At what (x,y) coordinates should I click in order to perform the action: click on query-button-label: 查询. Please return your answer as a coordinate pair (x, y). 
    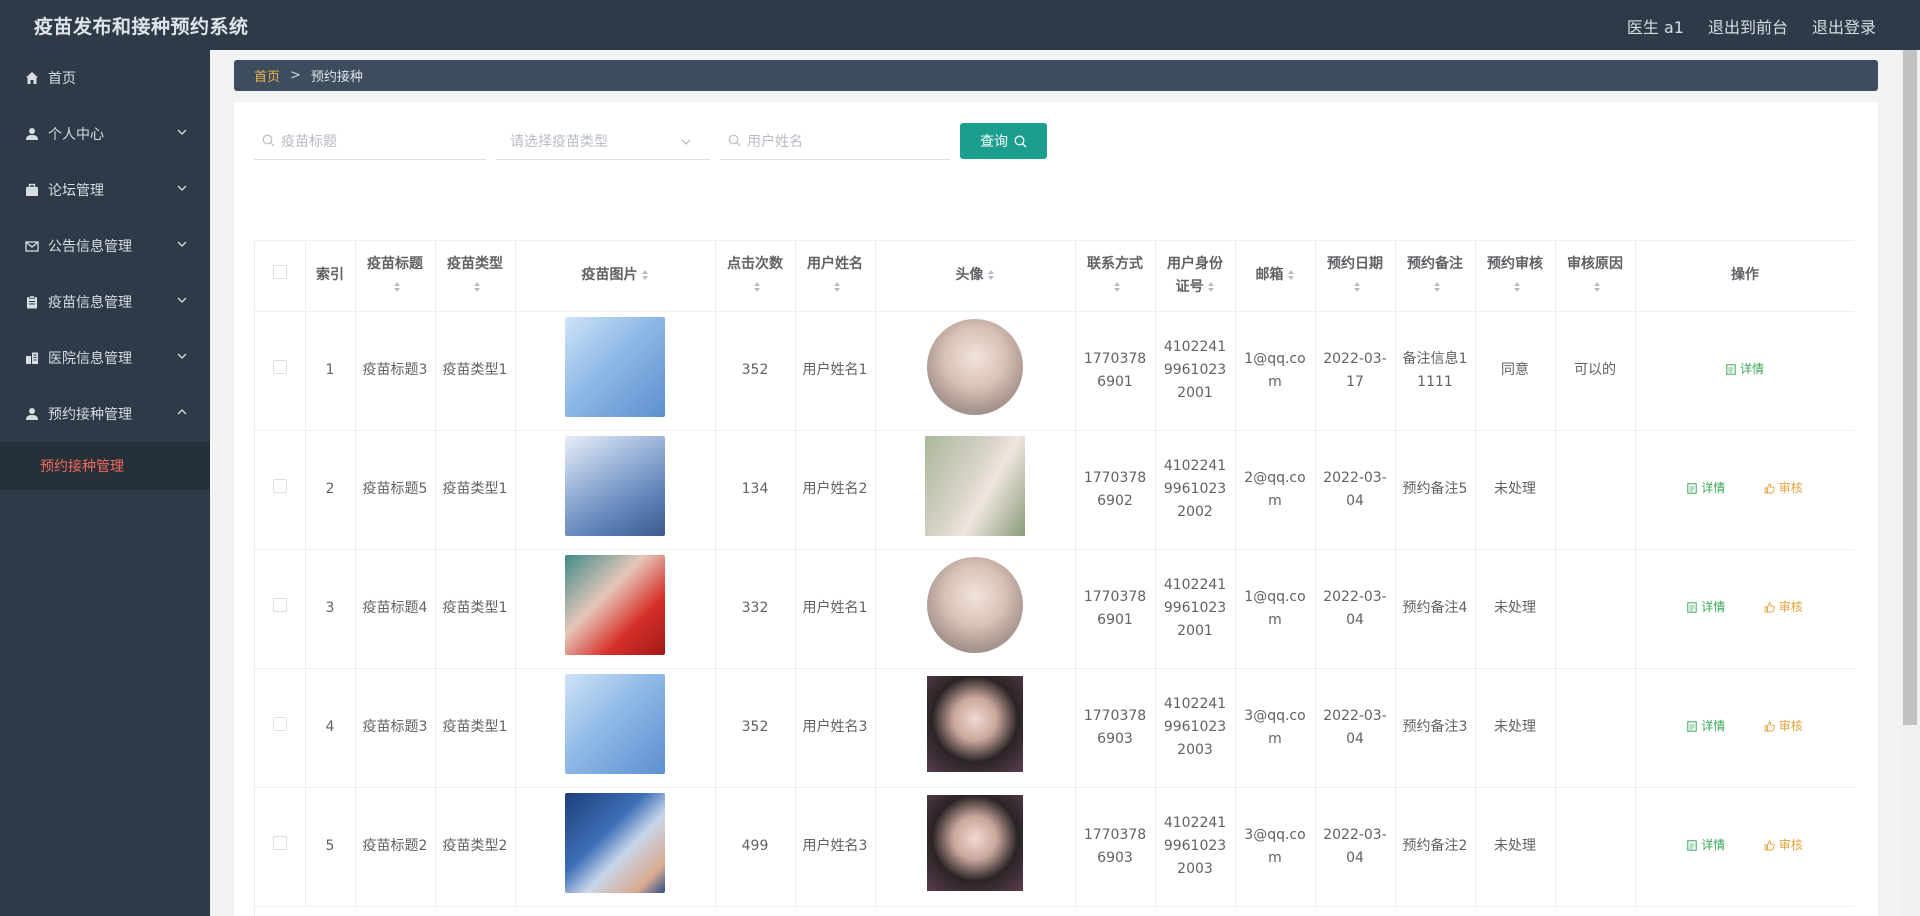
    Looking at the image, I should click on (994, 142).